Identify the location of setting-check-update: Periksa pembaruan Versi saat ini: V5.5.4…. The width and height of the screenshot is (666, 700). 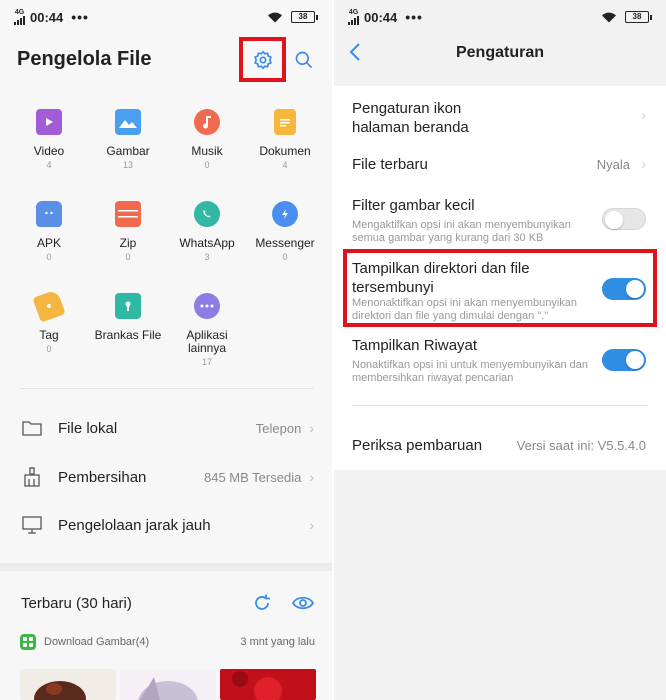
(500, 446).